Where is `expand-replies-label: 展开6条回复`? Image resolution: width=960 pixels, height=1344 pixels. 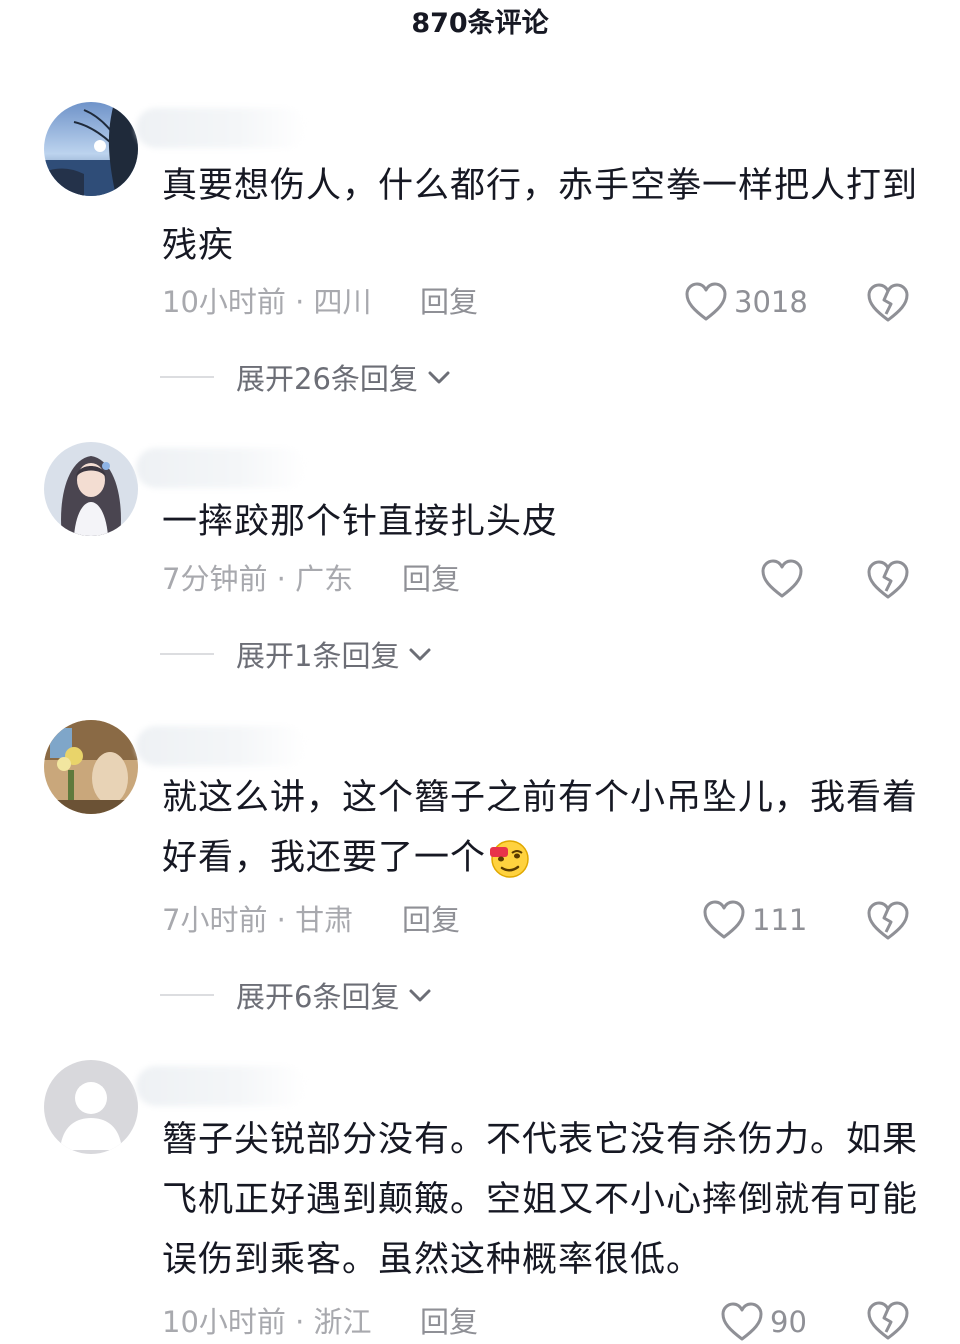
expand-replies-label: 展开6条回复 is located at coordinates (318, 997).